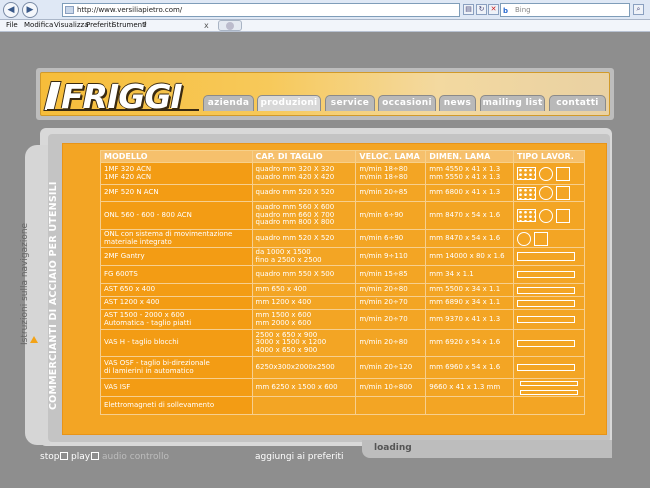 This screenshot has width=650, height=488. What do you see at coordinates (135, 457) in the screenshot?
I see `audio-control: audio controllo` at bounding box center [135, 457].